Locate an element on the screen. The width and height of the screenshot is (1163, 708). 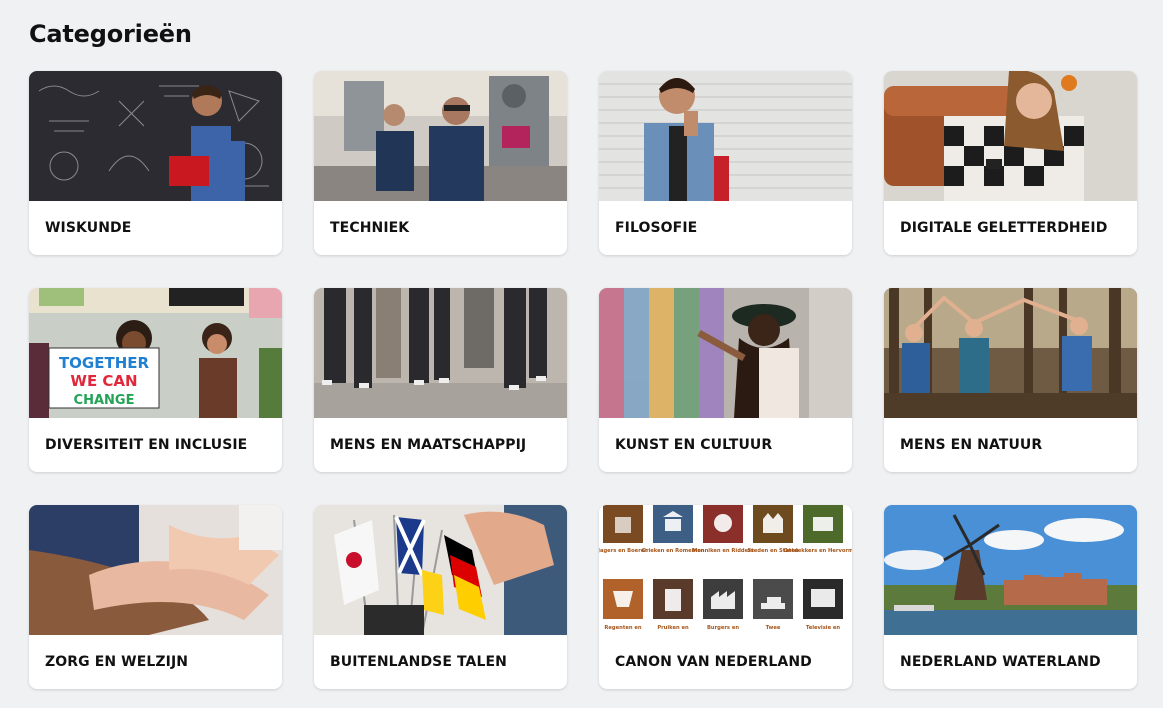
category-card-kunst-en-cultuur: KUNST EN CULTUUR is located at coordinates (725, 380).